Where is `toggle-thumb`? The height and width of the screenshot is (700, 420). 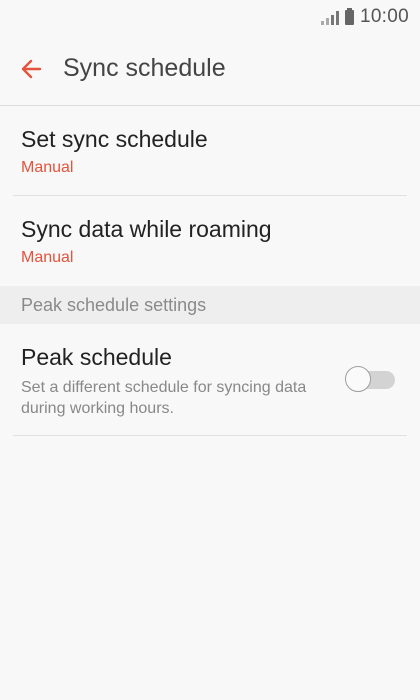 toggle-thumb is located at coordinates (358, 379).